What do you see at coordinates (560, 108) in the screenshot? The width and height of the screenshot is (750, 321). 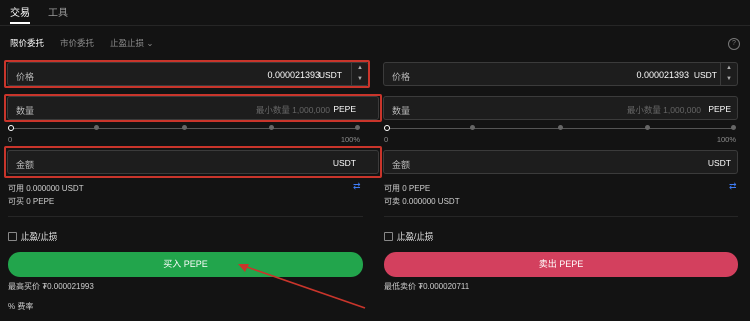 I see `sell-qty-field: 数量 最小数量 1,000,000 PEPE` at bounding box center [560, 108].